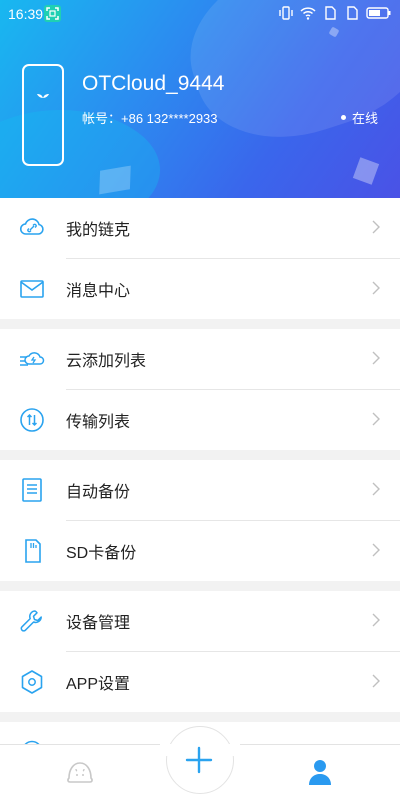 This screenshot has height=801, width=400. Describe the element at coordinates (101, 553) in the screenshot. I see `menu-item-label: SD卡备份` at that location.